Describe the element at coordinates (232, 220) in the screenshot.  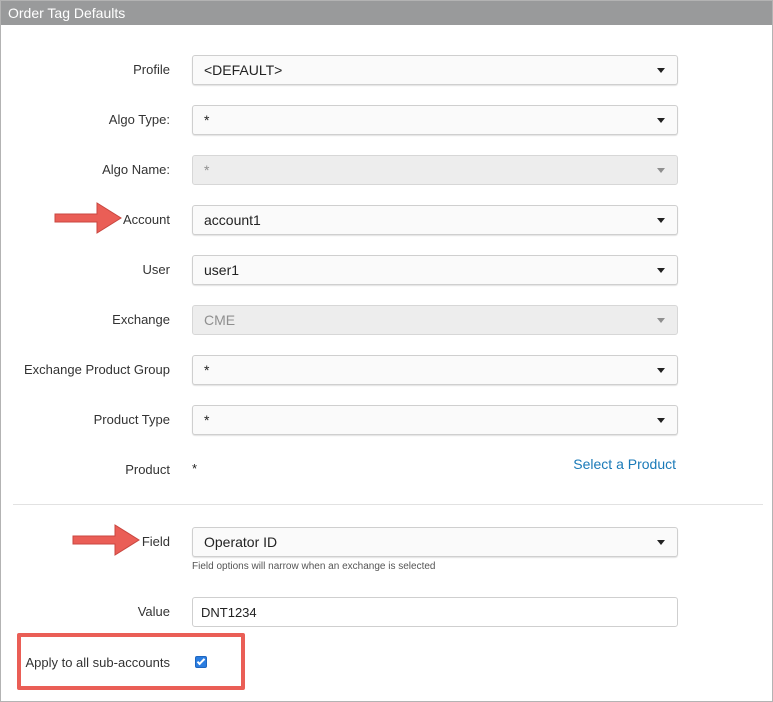
I see `account-value: account1` at that location.